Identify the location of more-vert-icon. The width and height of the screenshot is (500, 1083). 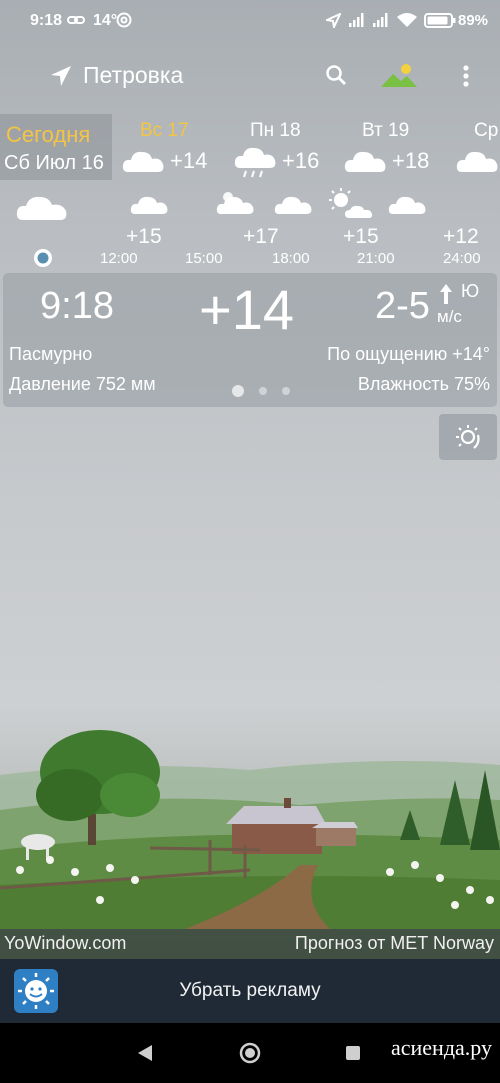
(466, 76).